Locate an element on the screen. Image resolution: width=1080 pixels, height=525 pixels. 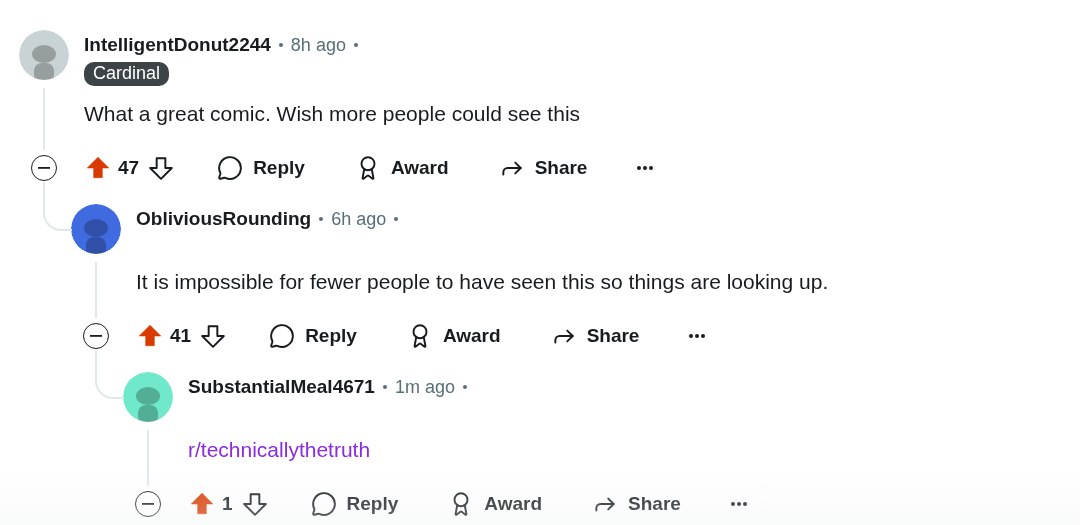
vote-count: 1 is located at coordinates (227, 504).